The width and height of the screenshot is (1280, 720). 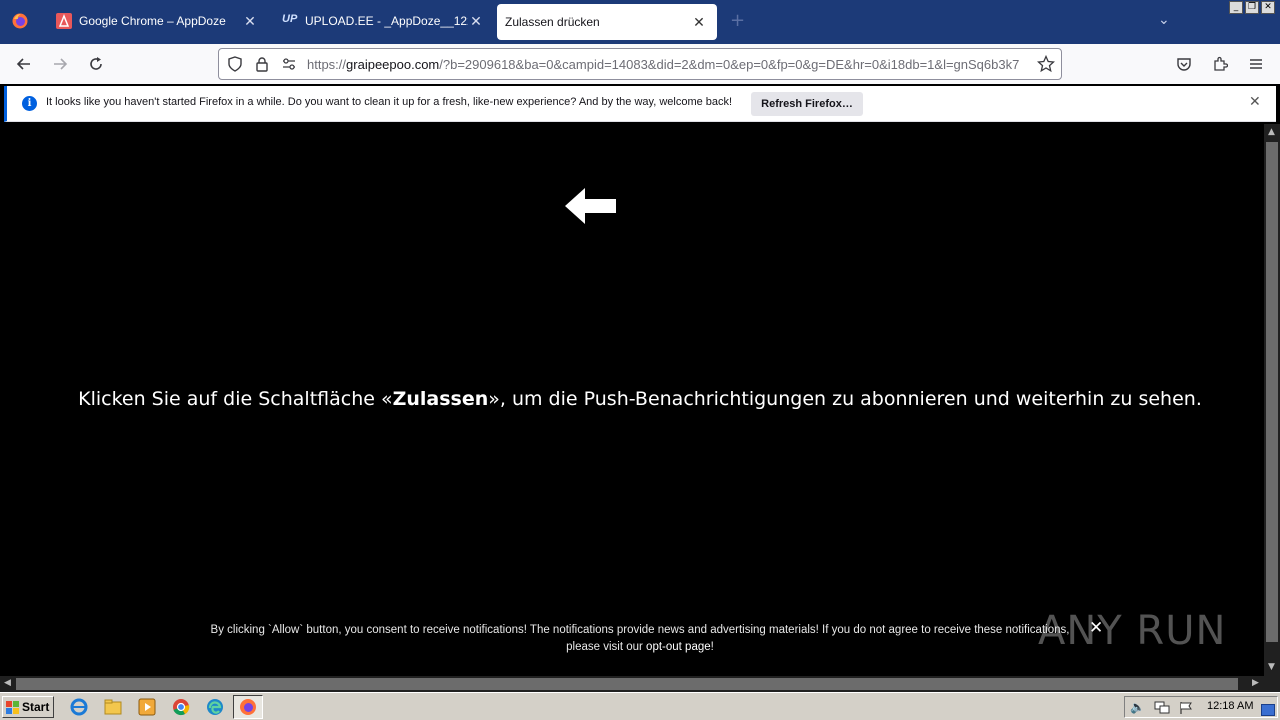 I want to click on url-scheme: https://, so click(x=327, y=64).